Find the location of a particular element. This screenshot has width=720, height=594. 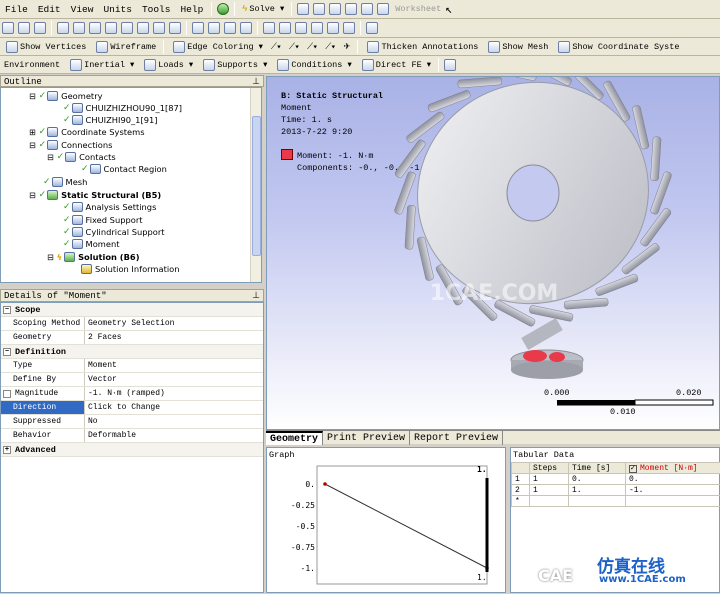

checkbox-checked-icon: ✓ is located at coordinates (633, 469).